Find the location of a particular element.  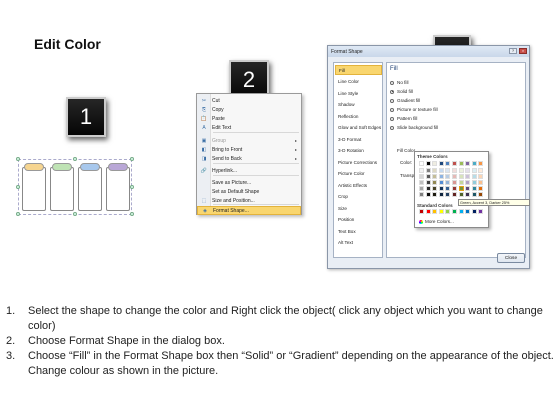

menu-item: A Edit Text is located at coordinates (249, 127).